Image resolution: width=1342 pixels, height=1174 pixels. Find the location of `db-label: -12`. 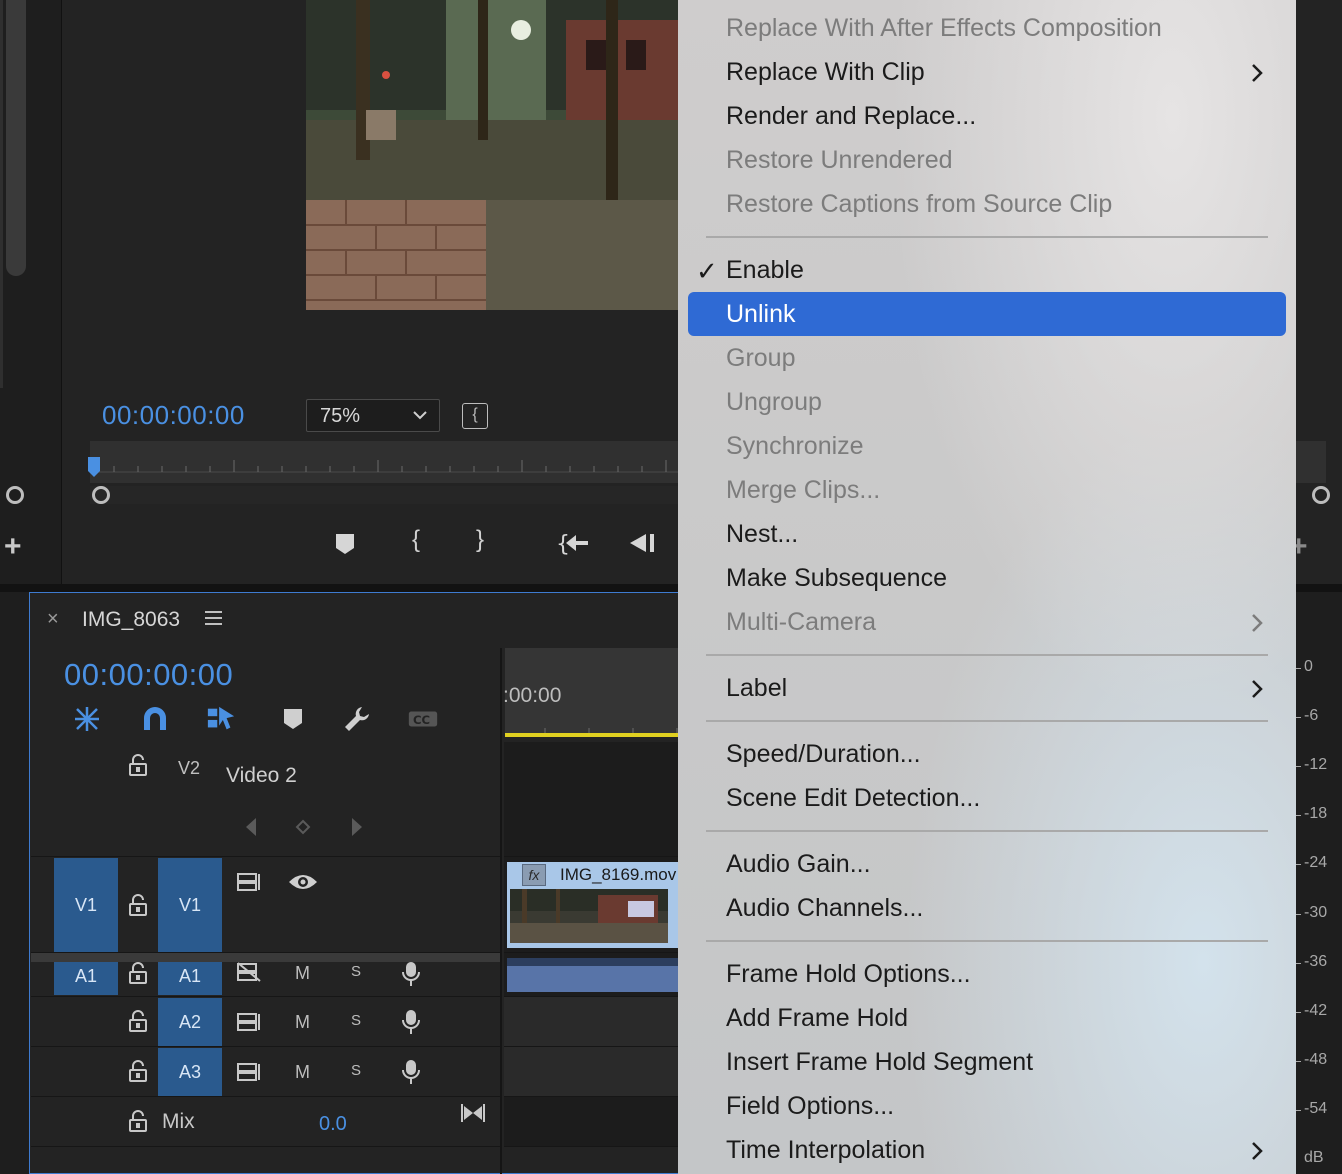

db-label: -12 is located at coordinates (1316, 765).